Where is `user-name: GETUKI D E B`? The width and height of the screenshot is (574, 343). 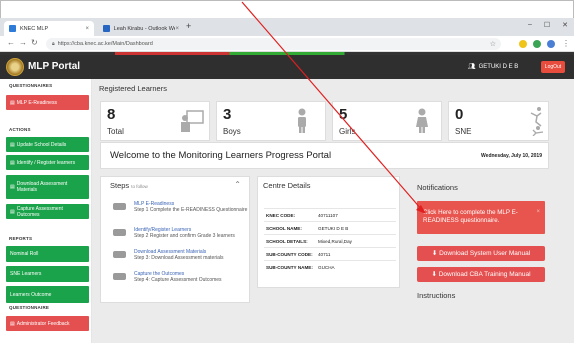
user-name: GETUKI D E B is located at coordinates (498, 66).